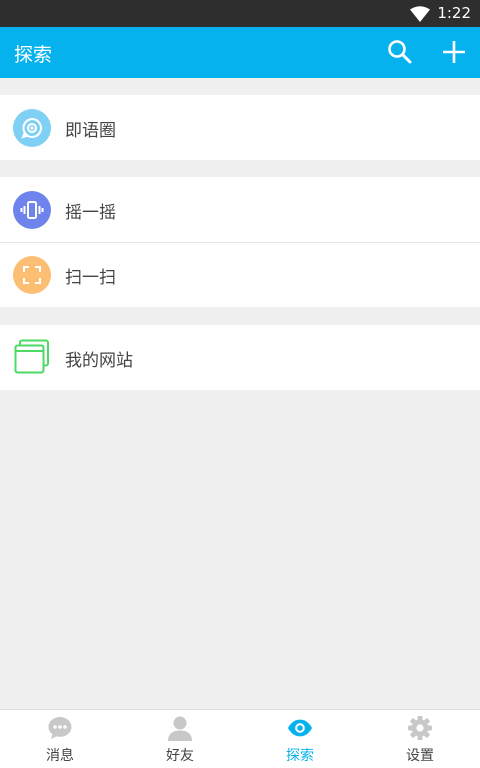  Describe the element at coordinates (420, 14) in the screenshot. I see `wifi-icon` at that location.